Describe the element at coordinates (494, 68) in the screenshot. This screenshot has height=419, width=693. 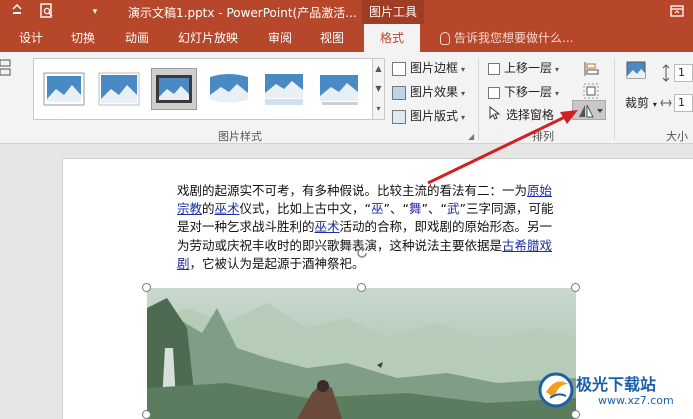
I see `bring-forward-icon` at that location.